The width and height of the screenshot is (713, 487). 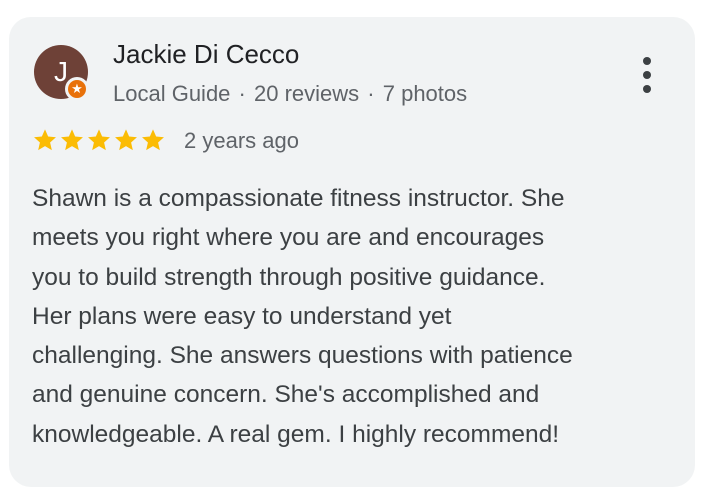 I want to click on review-text-line: Her plans were easy to understand yet, so click(x=242, y=316).